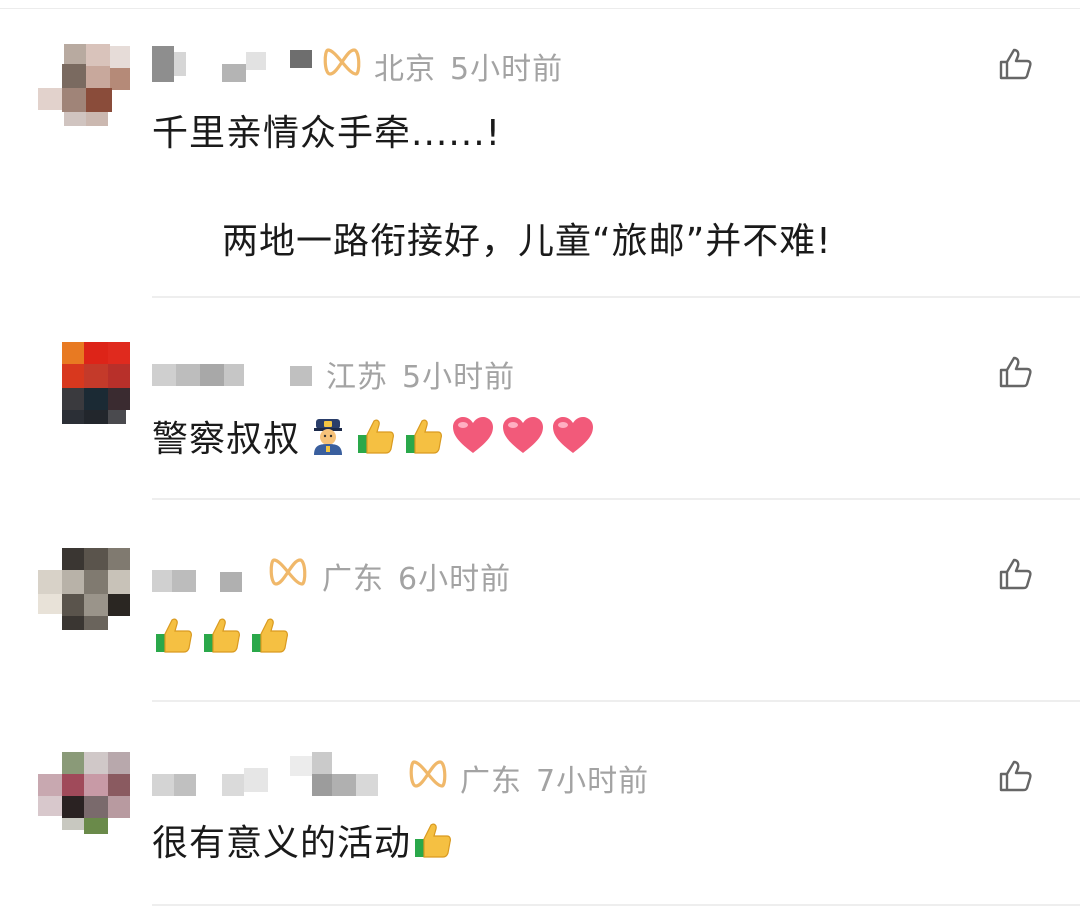  I want to click on comment-meta: 广东 7小时前, so click(554, 778).